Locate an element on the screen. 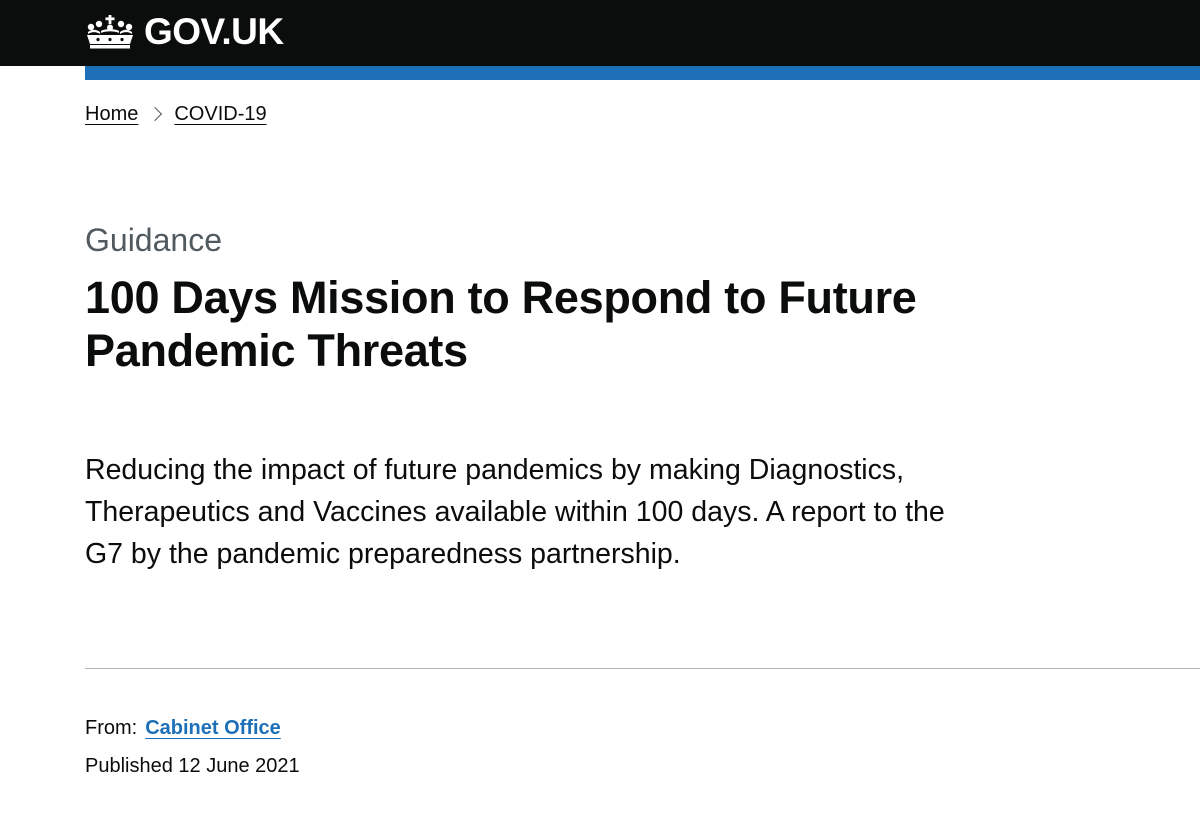 This screenshot has height=834, width=1200. govuk-logo-link: GOV.UK is located at coordinates (184, 32).